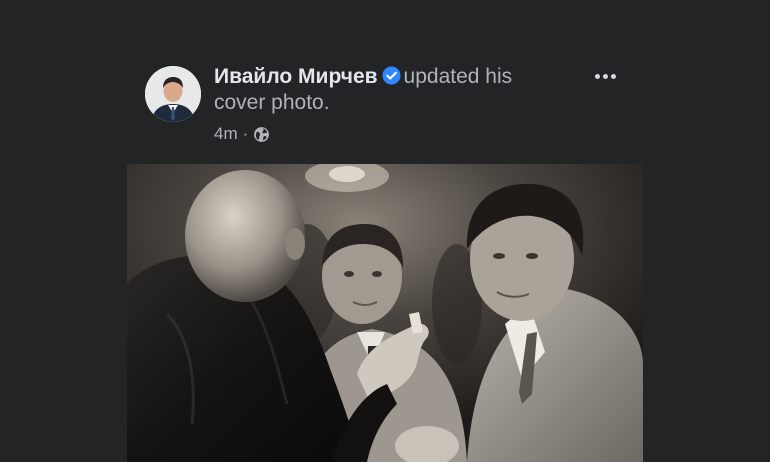 The image size is (770, 462). What do you see at coordinates (272, 102) in the screenshot?
I see `post-action-line2: cover photo.` at bounding box center [272, 102].